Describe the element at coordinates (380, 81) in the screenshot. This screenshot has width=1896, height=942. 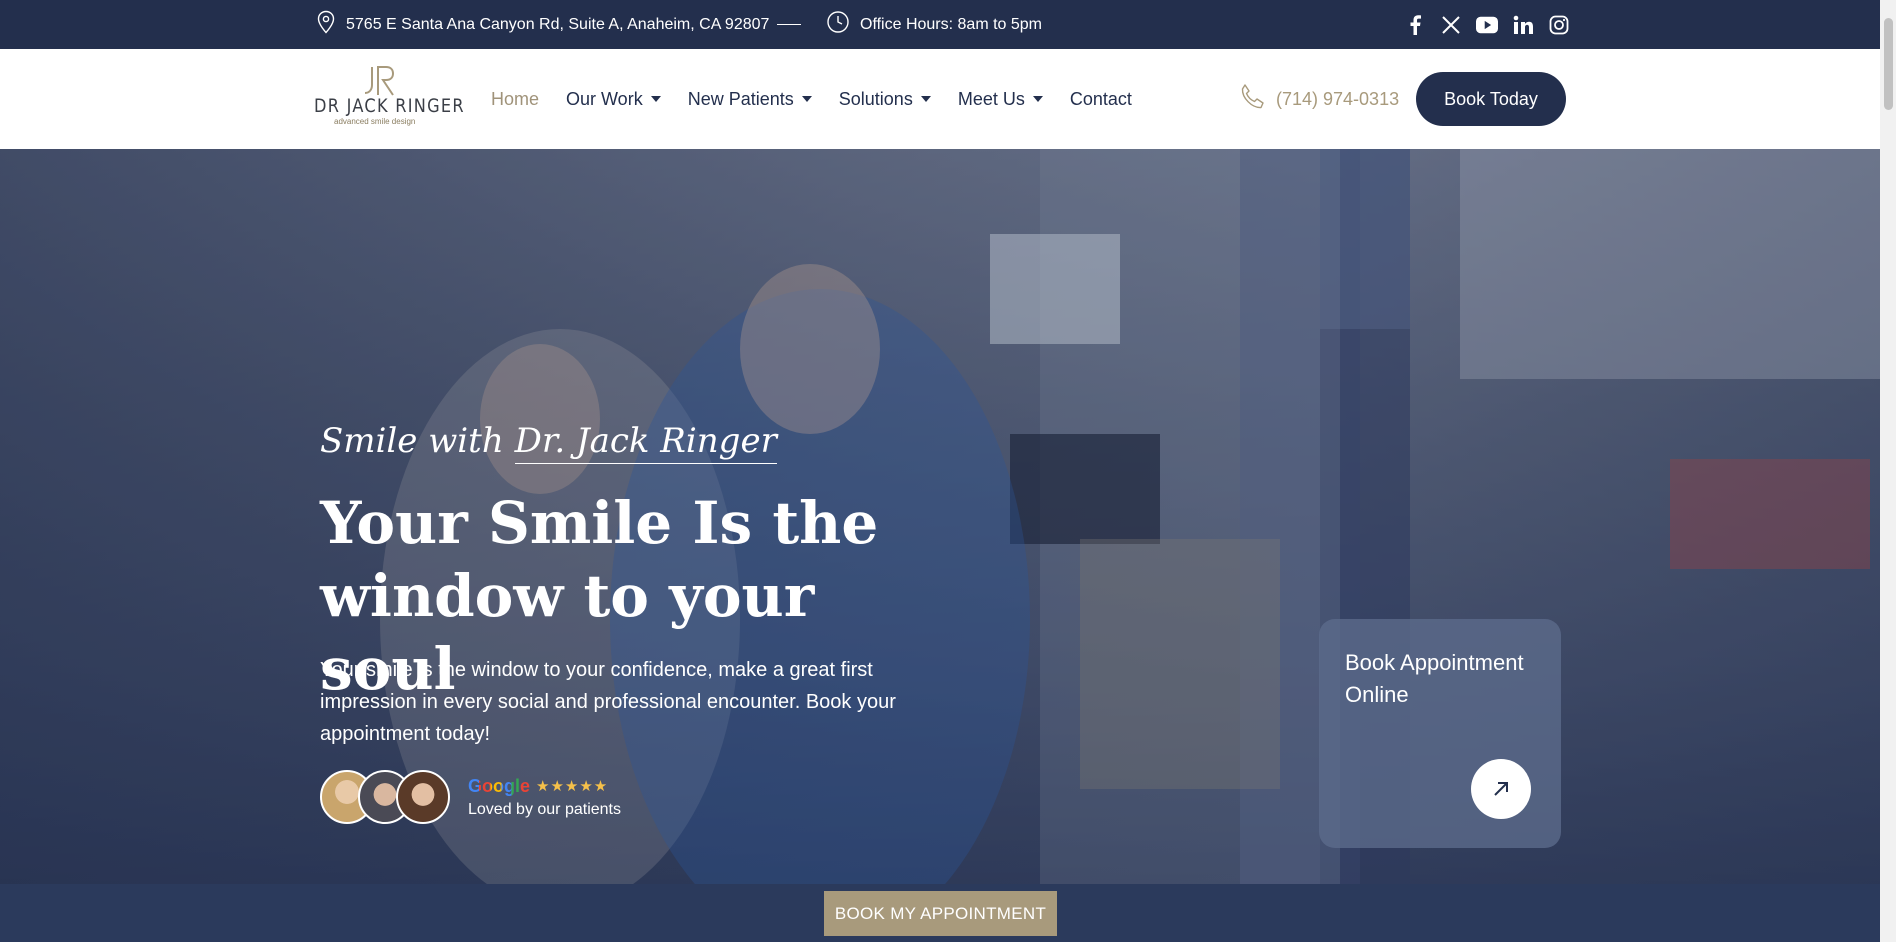
I see `monogram` at that location.